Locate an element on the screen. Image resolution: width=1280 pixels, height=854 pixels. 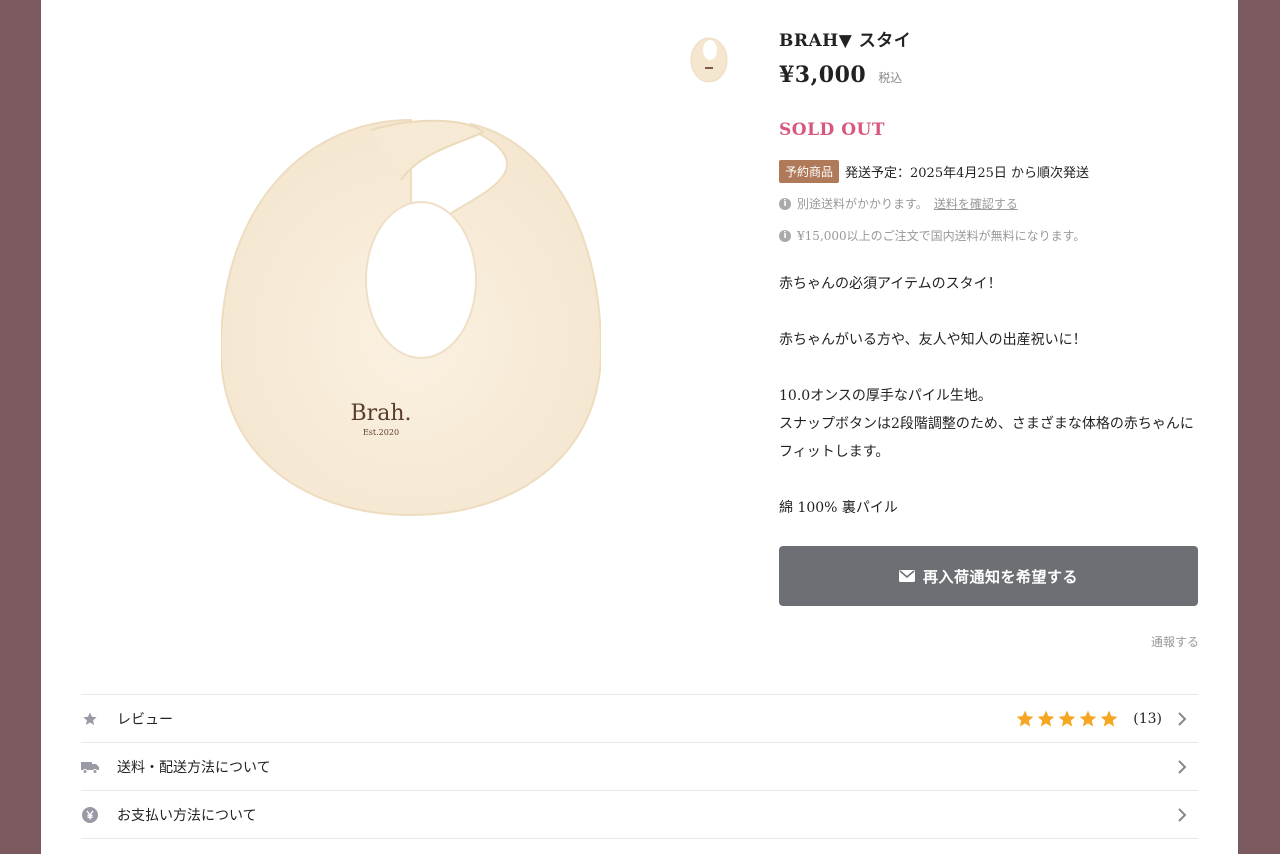
preorder-badge: 予約商品 is located at coordinates (809, 171).